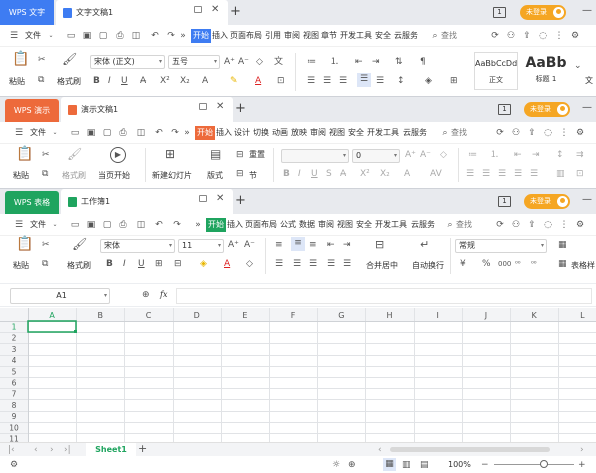  What do you see at coordinates (511, 36) in the screenshot?
I see `collab-icon: ⚇` at bounding box center [511, 36].